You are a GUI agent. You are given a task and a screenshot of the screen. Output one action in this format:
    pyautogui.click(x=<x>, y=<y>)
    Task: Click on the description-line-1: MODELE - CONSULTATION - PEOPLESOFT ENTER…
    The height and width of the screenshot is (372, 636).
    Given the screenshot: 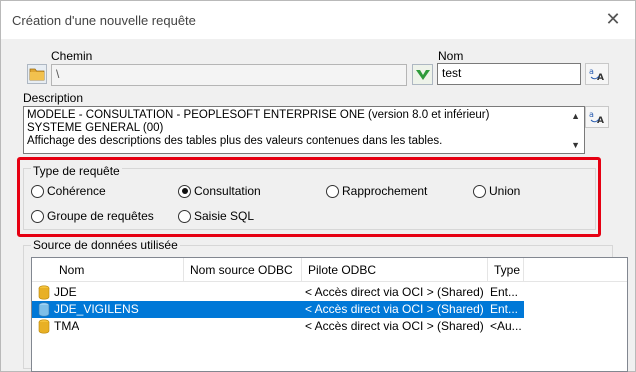 What is the action you would take?
    pyautogui.click(x=258, y=115)
    